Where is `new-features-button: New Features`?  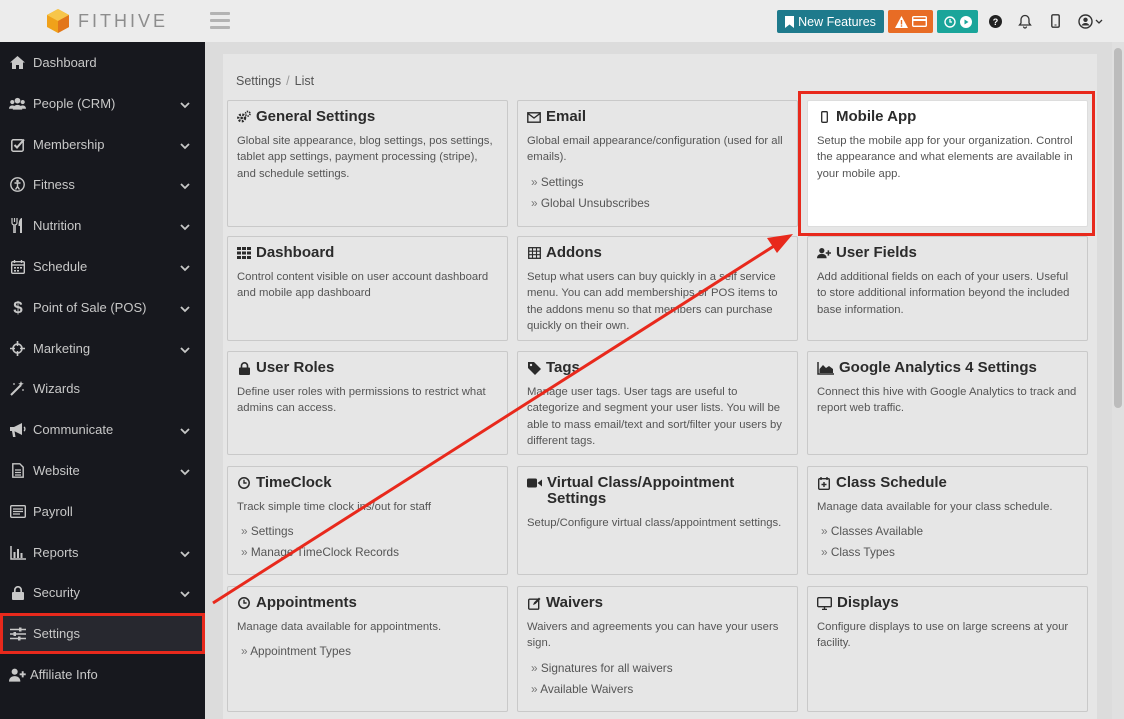
new-features-button: New Features is located at coordinates (830, 21).